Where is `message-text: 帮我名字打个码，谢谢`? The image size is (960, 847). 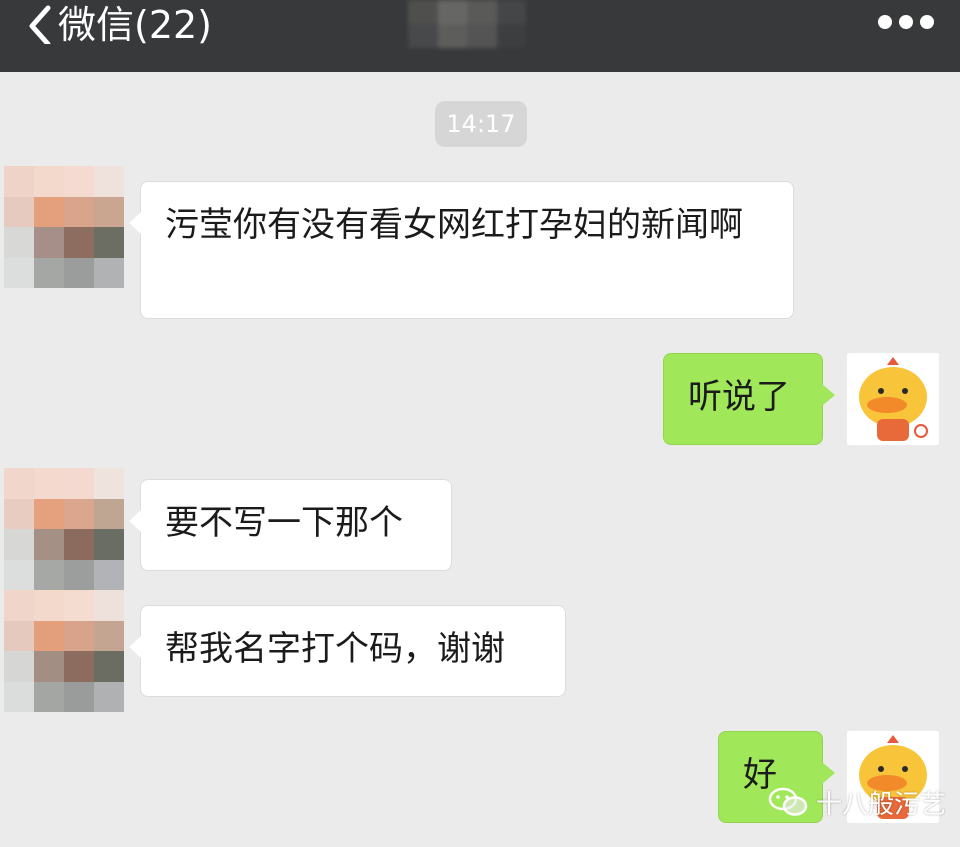
message-text: 帮我名字打个码，谢谢 is located at coordinates (335, 649).